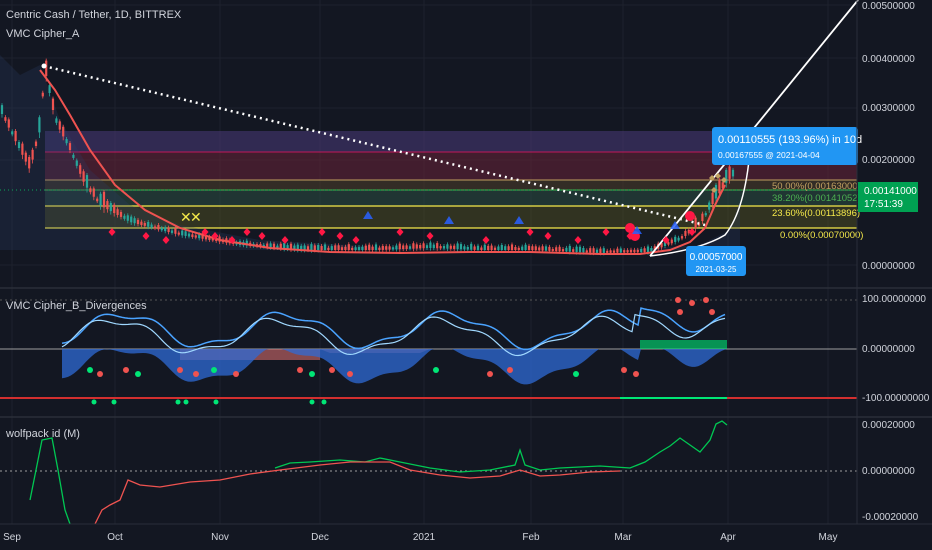 The width and height of the screenshot is (932, 550). What do you see at coordinates (821, 235) in the screenshot?
I see `fib-label-0: 0.00%(0.00070000)` at bounding box center [821, 235].